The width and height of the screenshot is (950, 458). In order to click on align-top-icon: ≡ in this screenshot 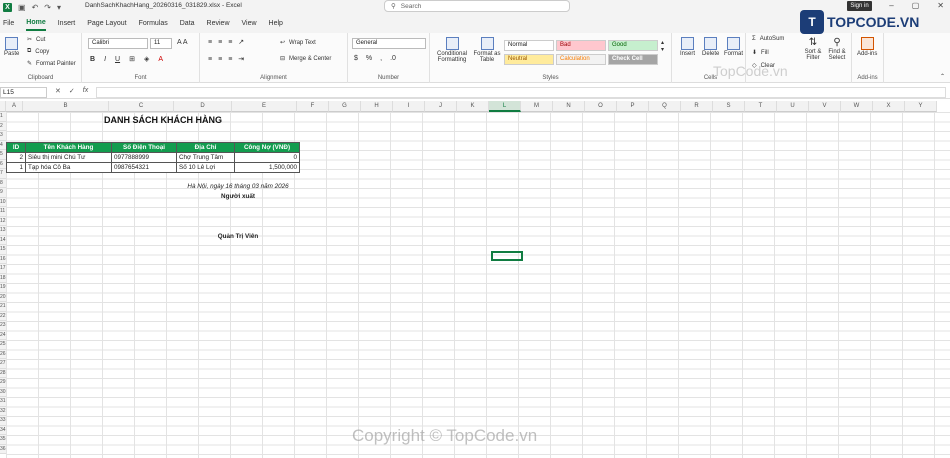, I will do `click(210, 42)`.